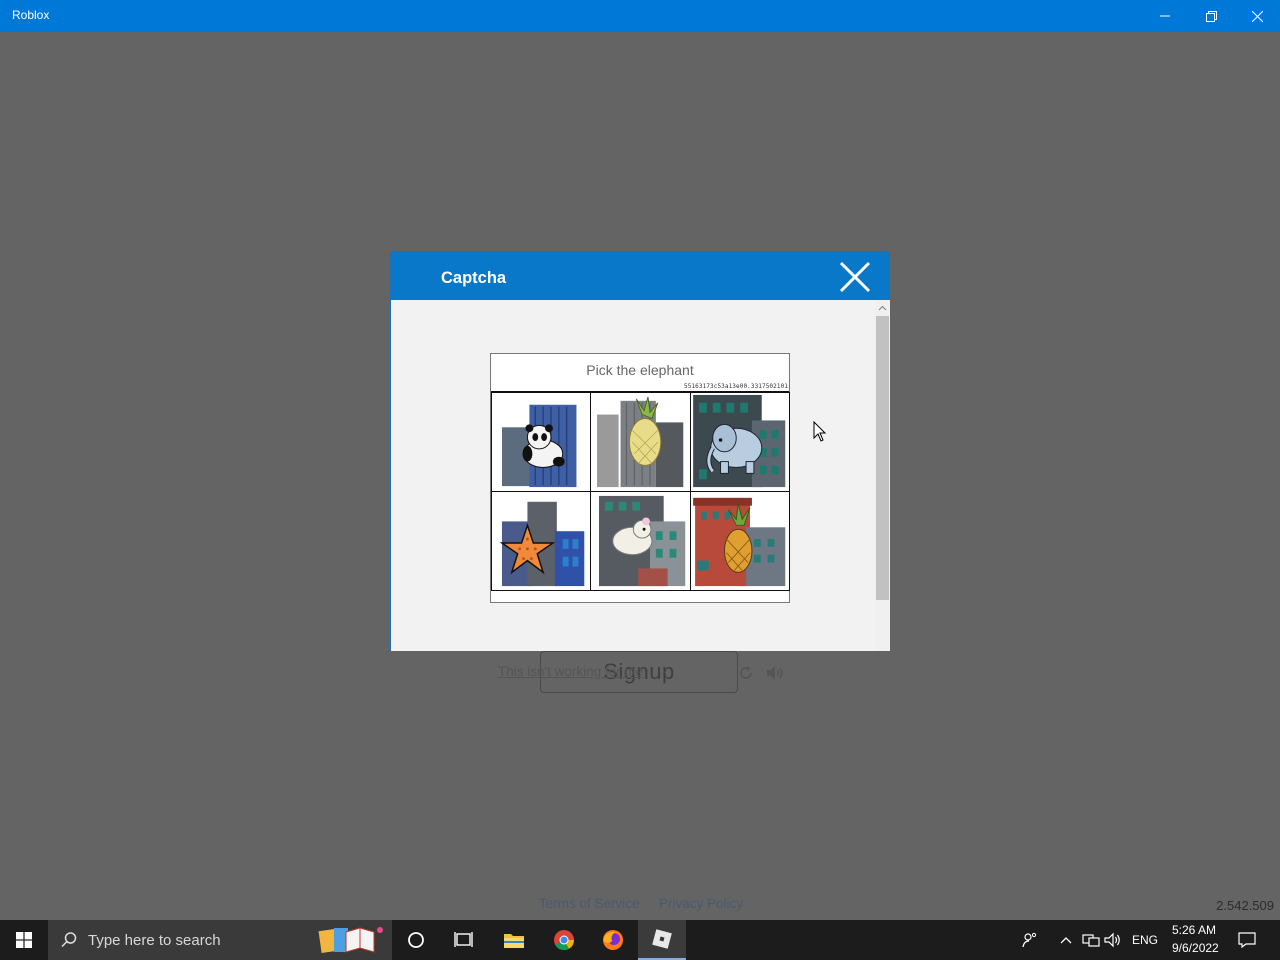 This screenshot has width=1280, height=960. I want to click on folder-icon, so click(514, 941).